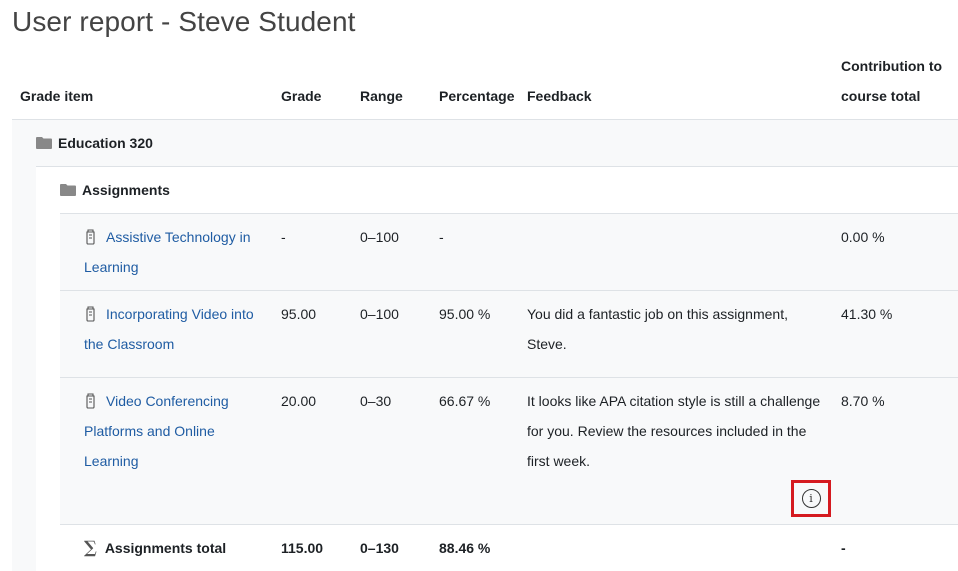 The width and height of the screenshot is (958, 571). What do you see at coordinates (547, 344) in the screenshot?
I see `feedback-line: Steve.` at bounding box center [547, 344].